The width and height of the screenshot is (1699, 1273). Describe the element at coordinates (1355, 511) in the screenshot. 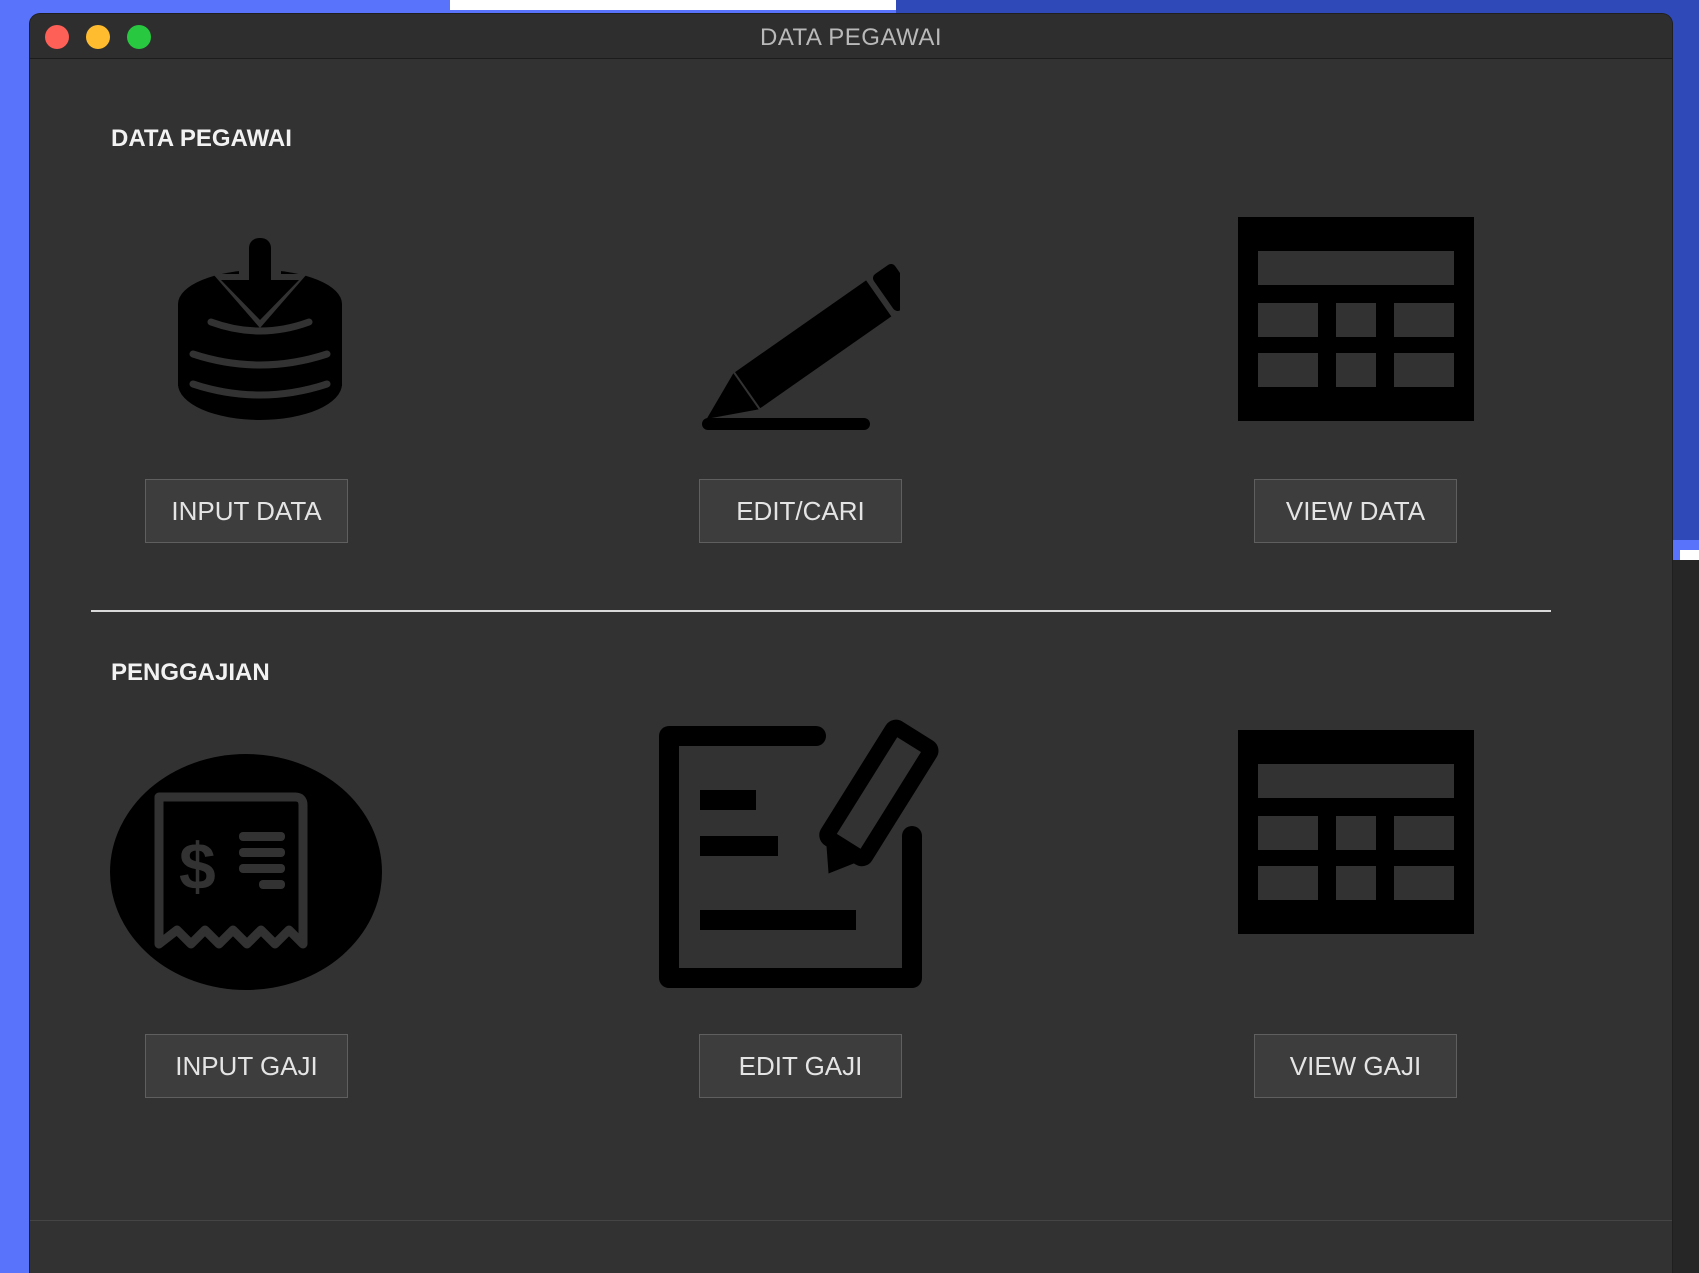

I see `view-data-button: VIEW DATA` at that location.